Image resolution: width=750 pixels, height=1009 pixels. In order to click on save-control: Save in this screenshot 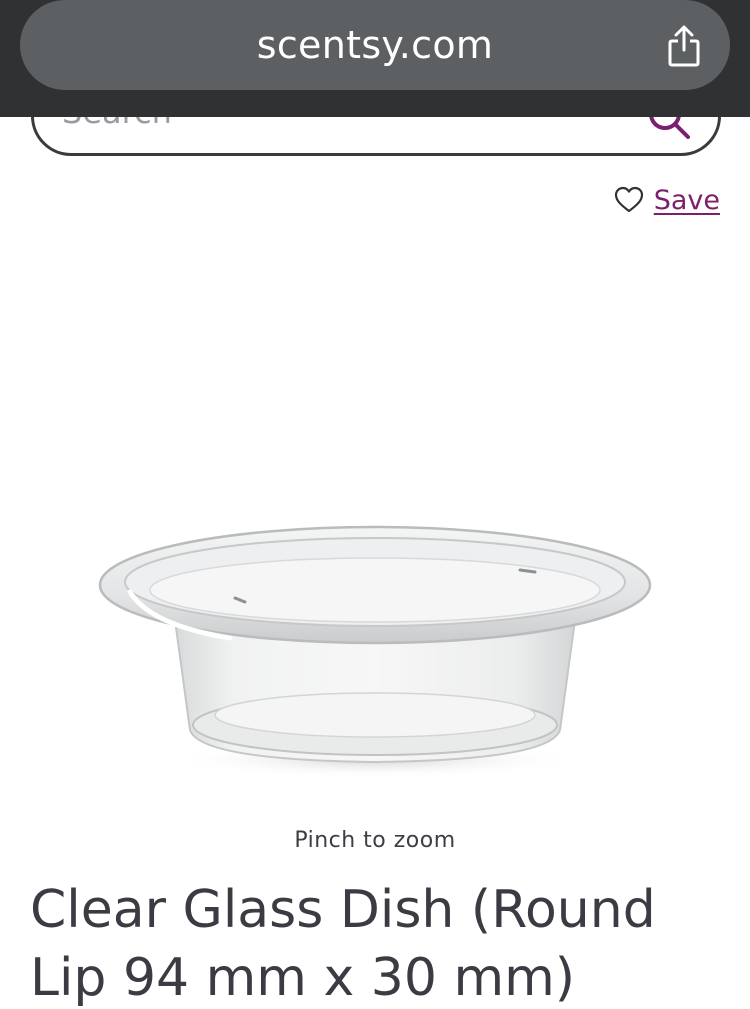, I will do `click(667, 200)`.